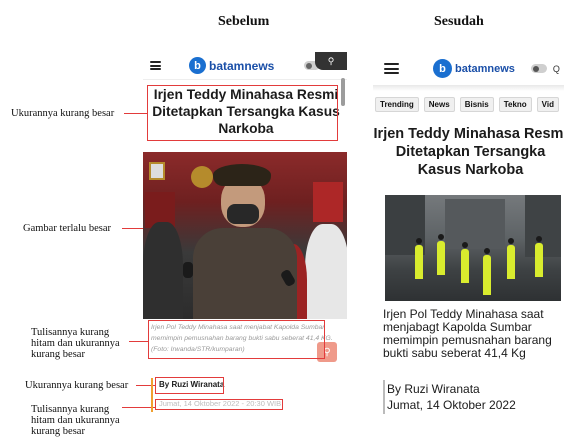 The height and width of the screenshot is (437, 564). I want to click on chip-news: News, so click(439, 104).